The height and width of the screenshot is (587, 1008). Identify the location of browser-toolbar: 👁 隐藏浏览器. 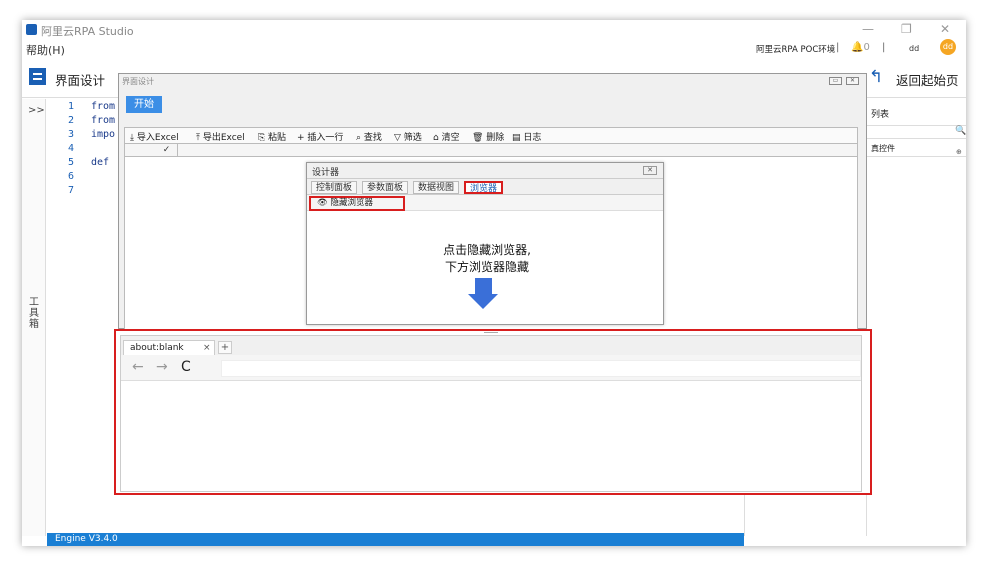
(485, 203).